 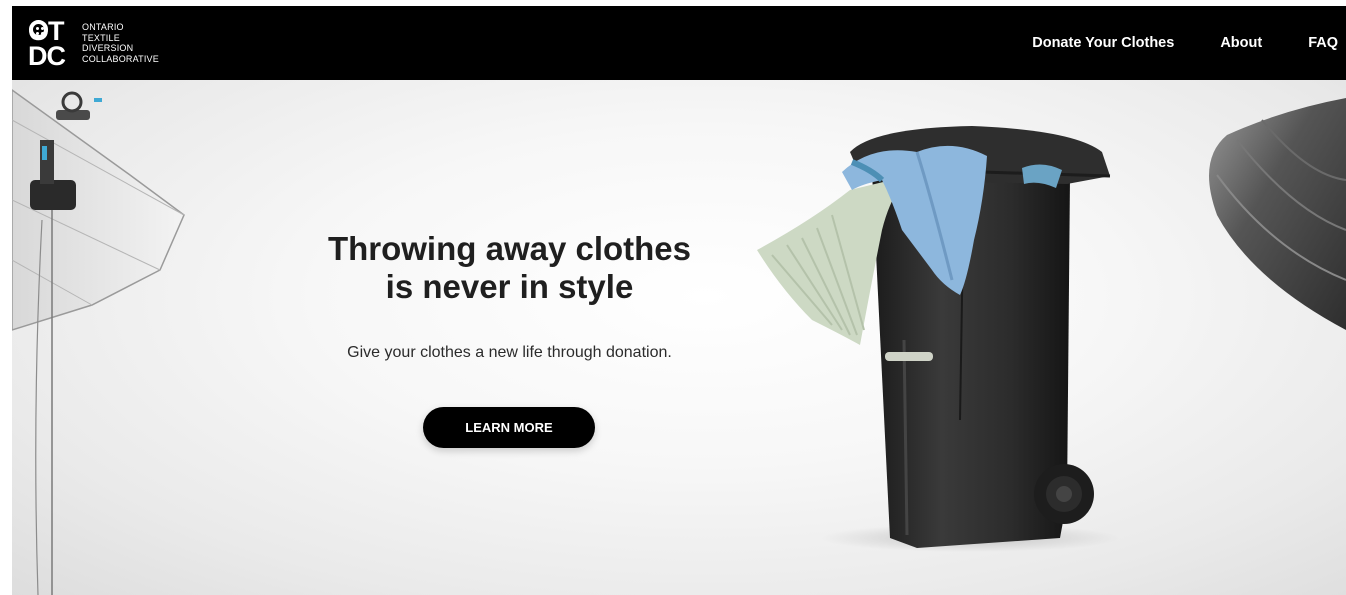 I want to click on logo-text-line: COLLABORATIVE, so click(x=120, y=58).